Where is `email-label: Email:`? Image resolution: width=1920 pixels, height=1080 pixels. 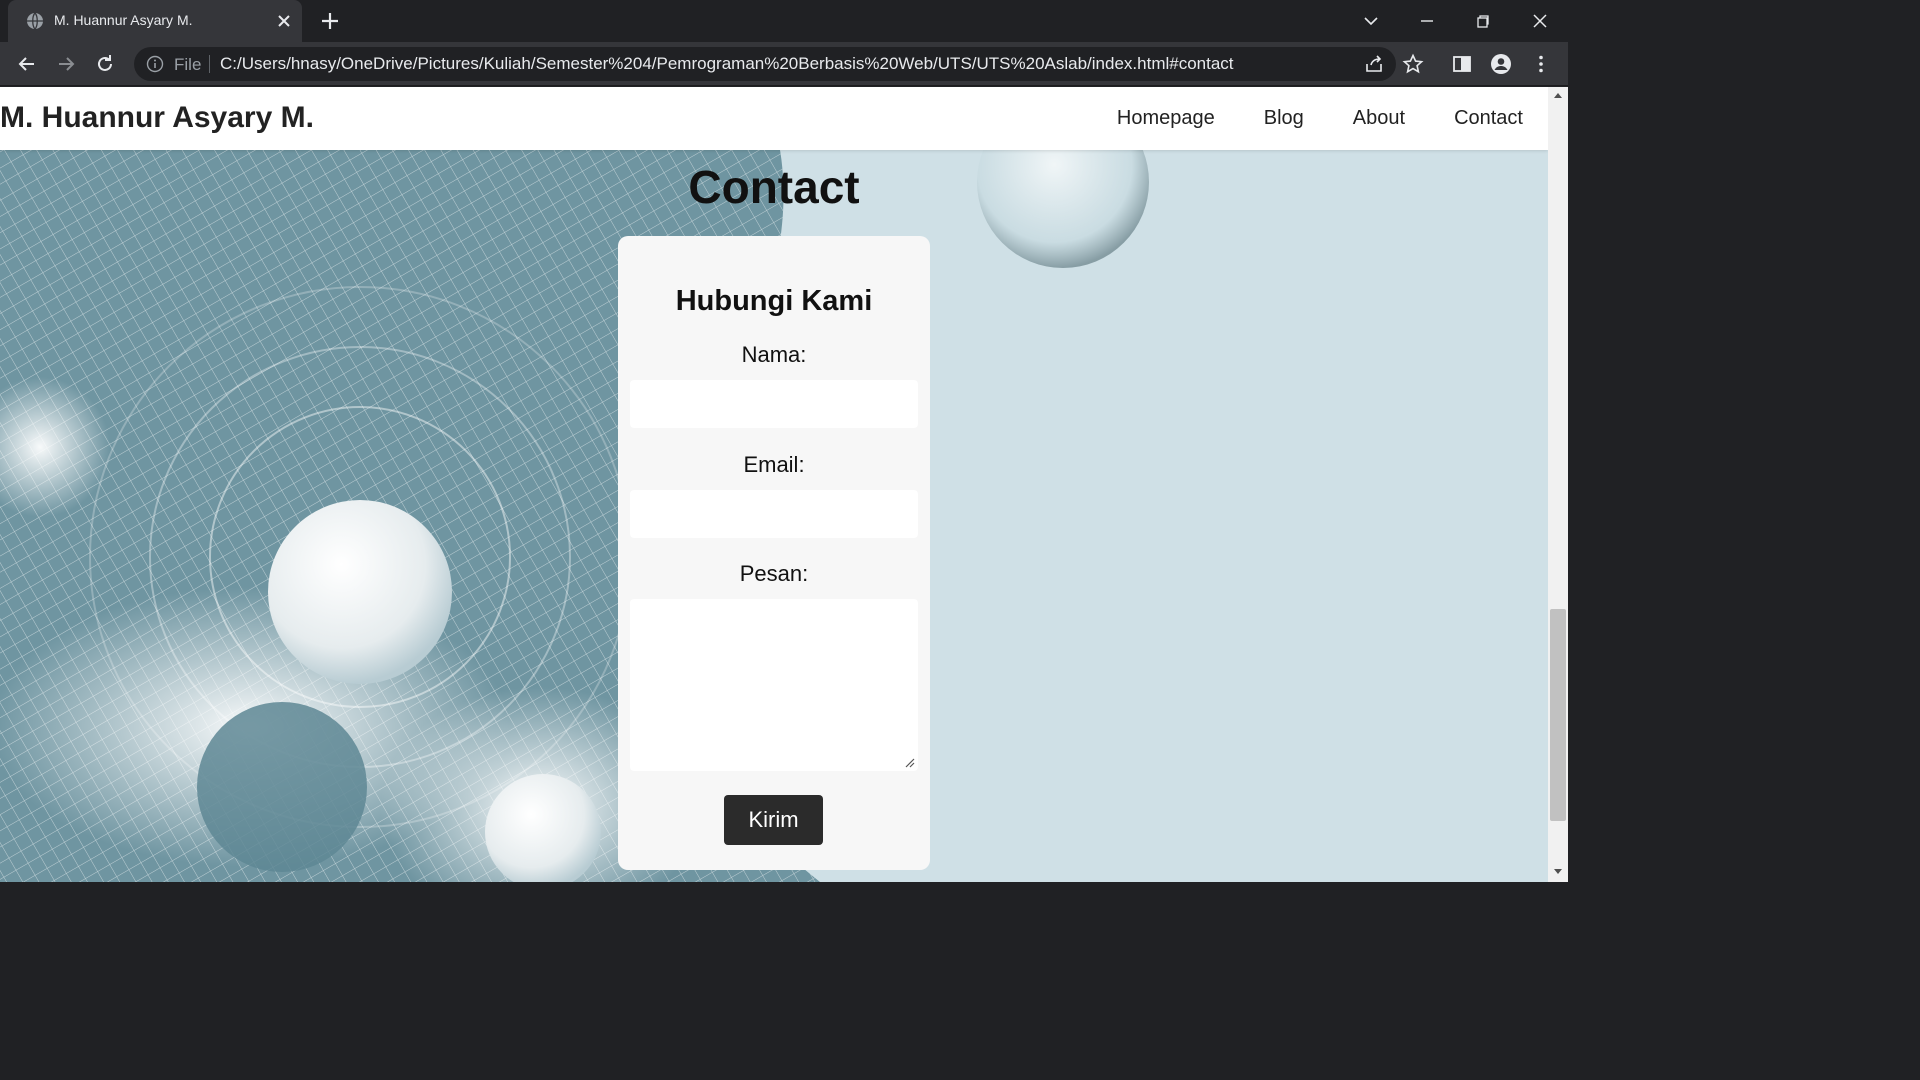 email-label: Email: is located at coordinates (774, 464).